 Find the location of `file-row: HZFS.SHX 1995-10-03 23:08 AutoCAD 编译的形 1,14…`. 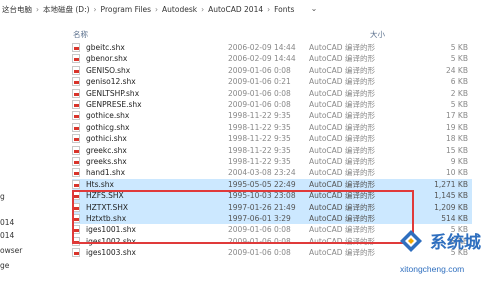

file-row: HZFS.SHX 1995-10-03 23:08 AutoCAD 编译的形 1,14… is located at coordinates (272, 196).